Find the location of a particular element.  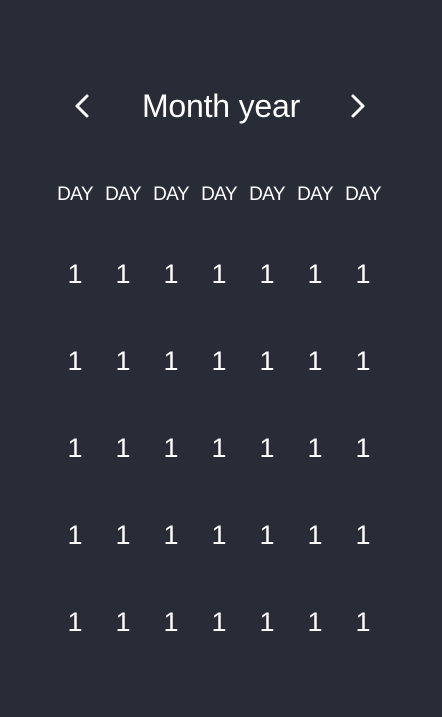

weekday-header-row: DAY DAY DAY DAY DAY DAY DAY is located at coordinates (221, 195).